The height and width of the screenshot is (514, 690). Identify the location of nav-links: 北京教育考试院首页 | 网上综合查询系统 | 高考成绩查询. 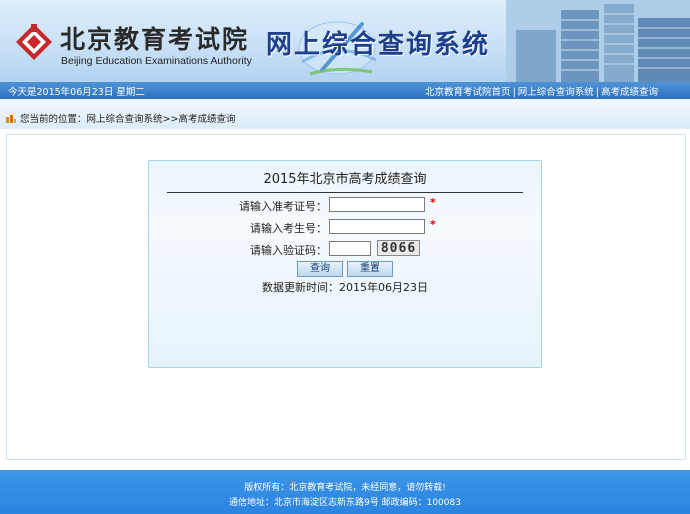
(541, 91).